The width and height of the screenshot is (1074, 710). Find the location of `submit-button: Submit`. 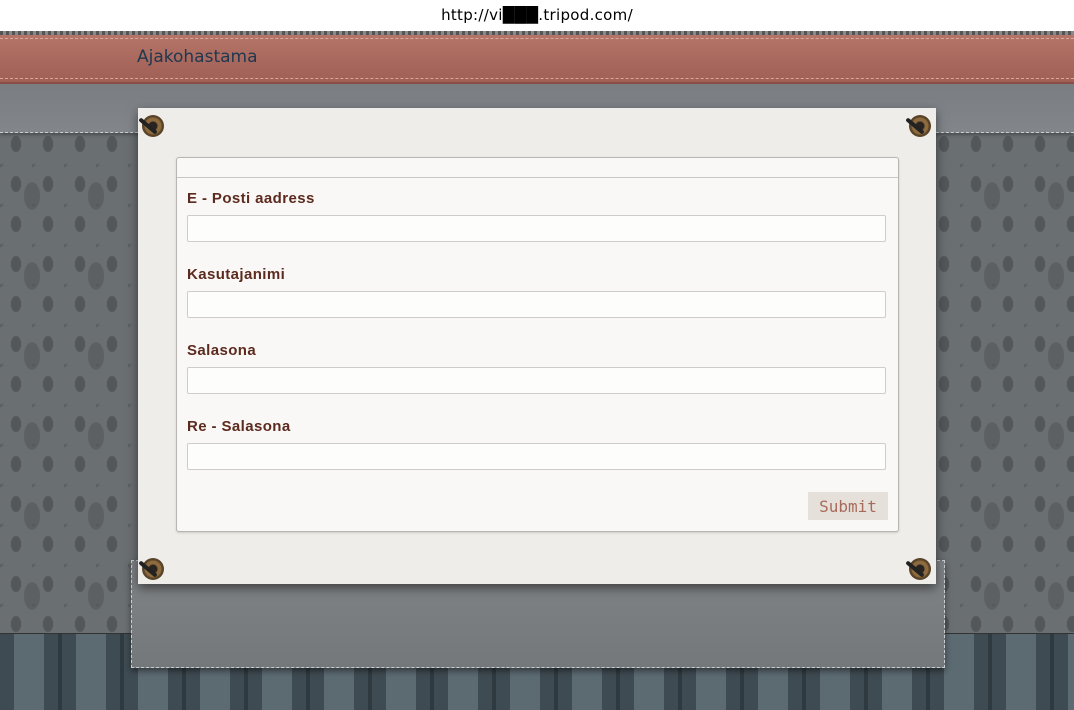

submit-button: Submit is located at coordinates (848, 506).